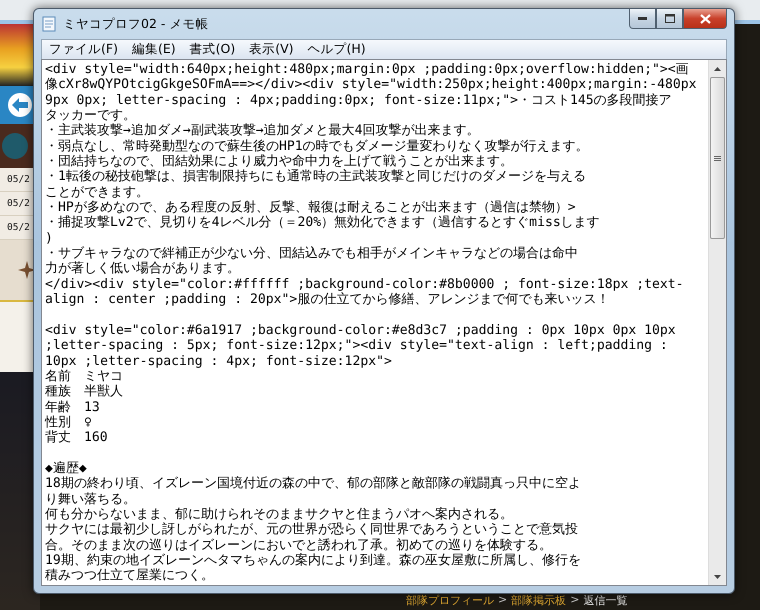  Describe the element at coordinates (97, 192) in the screenshot. I see `text-line: ことができます。` at that location.